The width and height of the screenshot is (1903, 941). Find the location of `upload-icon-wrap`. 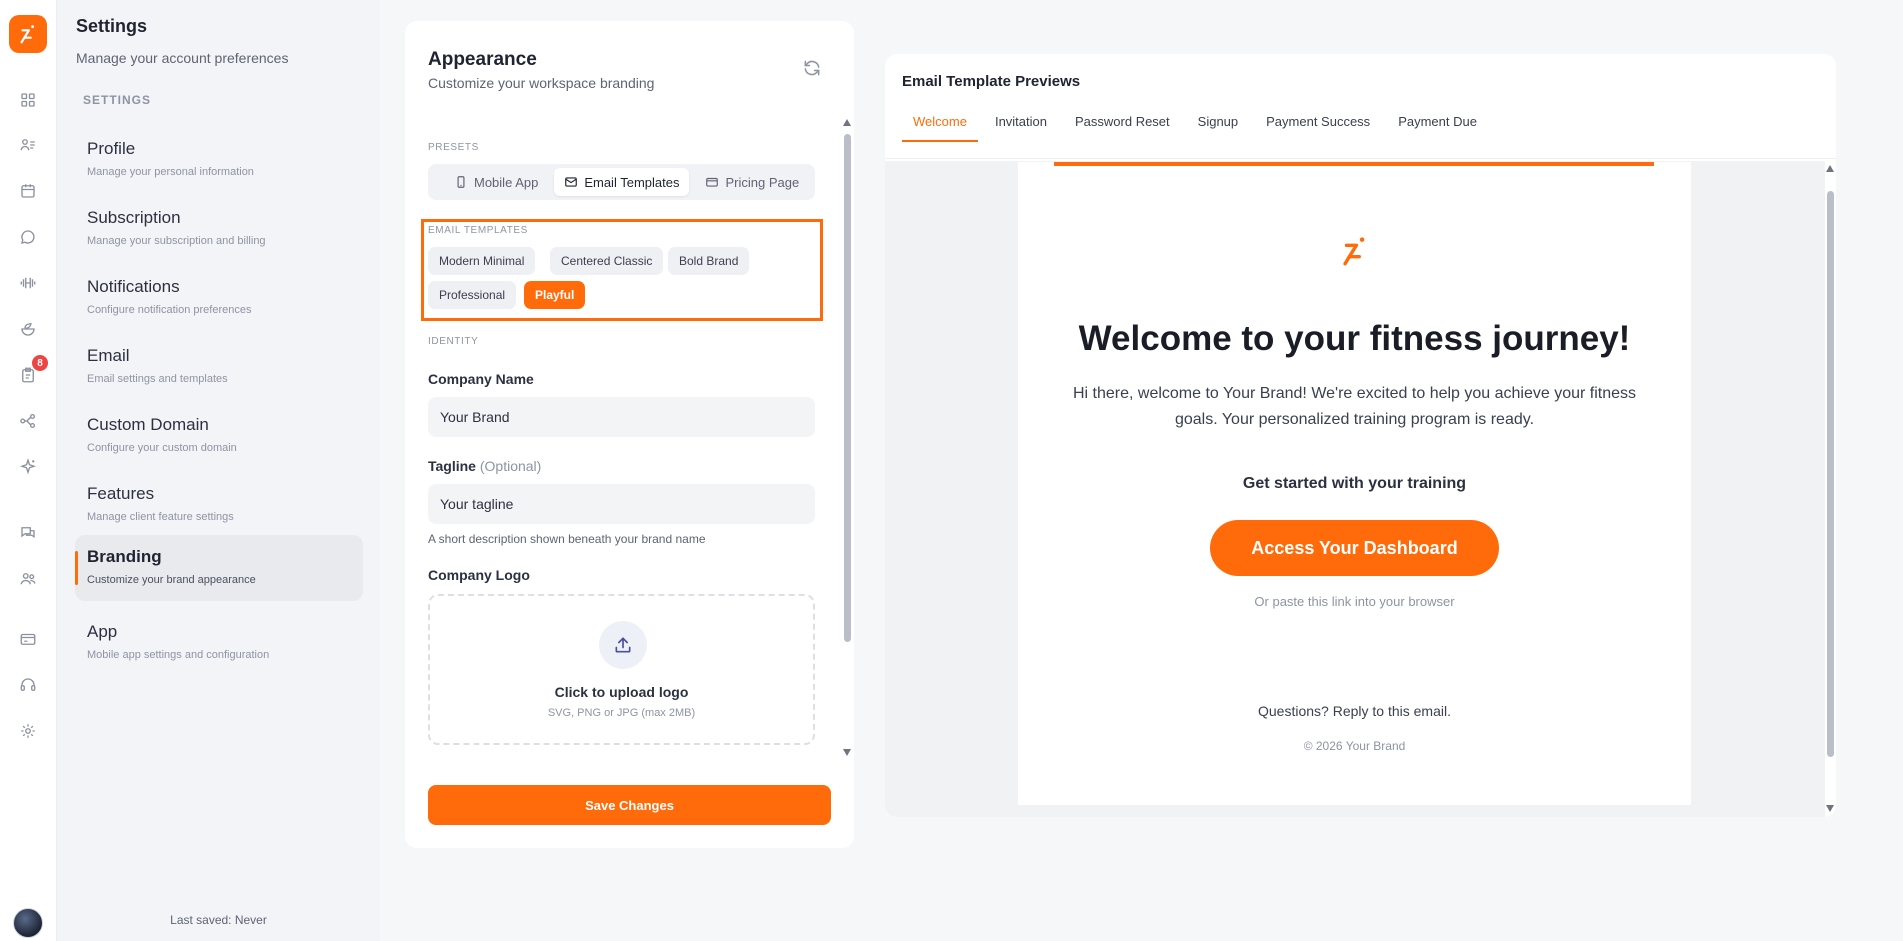

upload-icon-wrap is located at coordinates (623, 645).